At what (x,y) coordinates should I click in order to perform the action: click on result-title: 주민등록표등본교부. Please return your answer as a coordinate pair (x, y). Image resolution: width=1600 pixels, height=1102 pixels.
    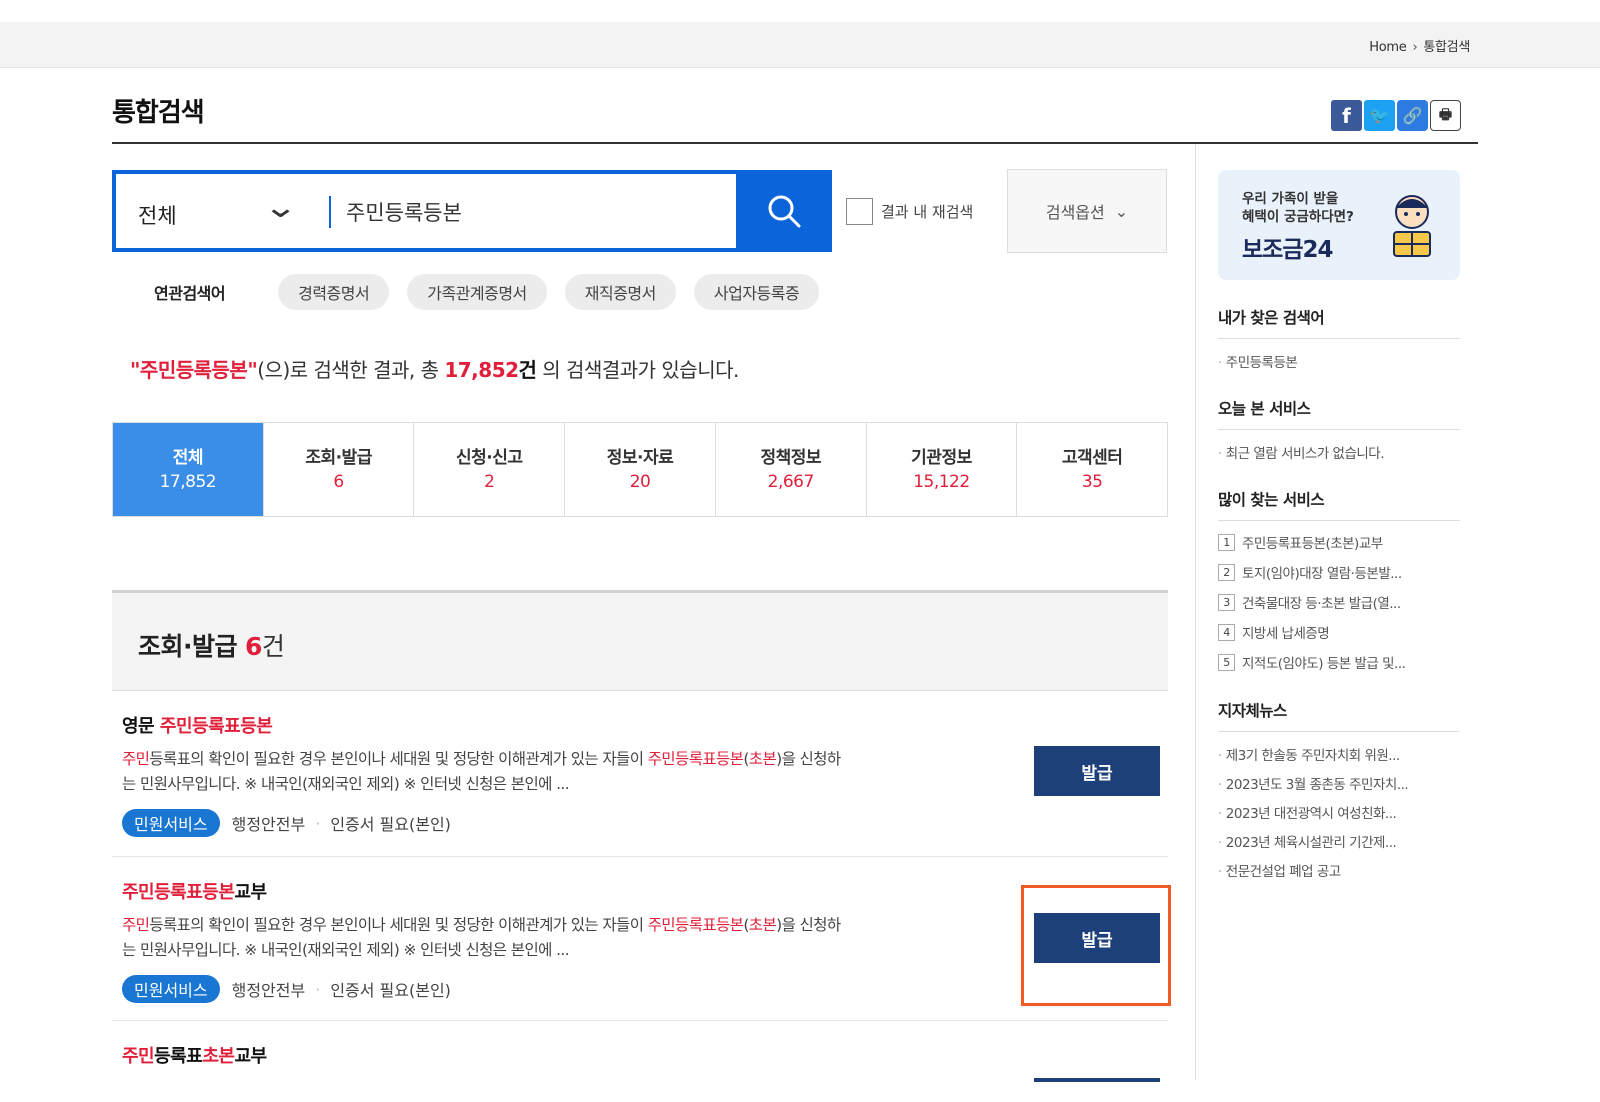
    Looking at the image, I should click on (194, 891).